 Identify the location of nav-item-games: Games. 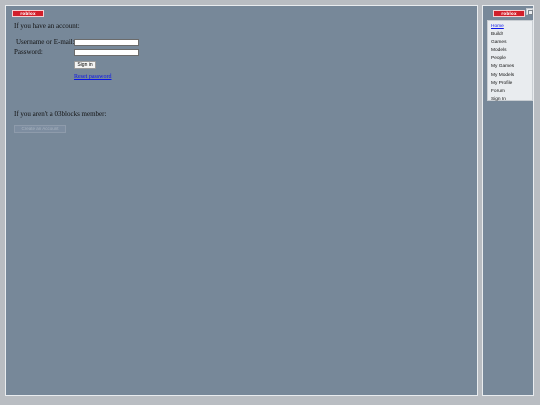
(510, 43).